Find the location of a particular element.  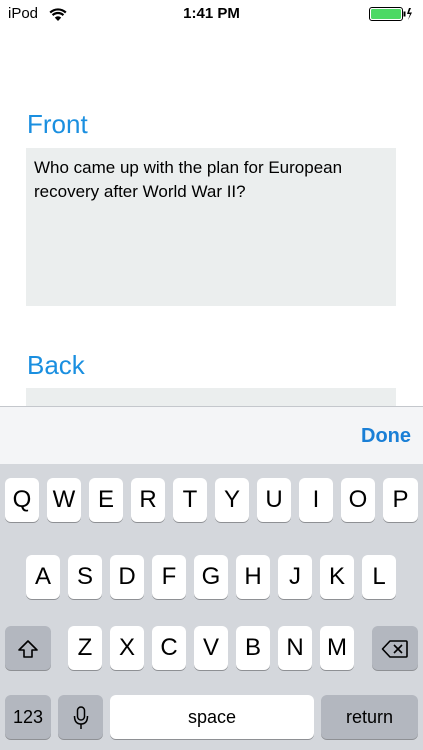

numbers-key: 123 is located at coordinates (28, 717).